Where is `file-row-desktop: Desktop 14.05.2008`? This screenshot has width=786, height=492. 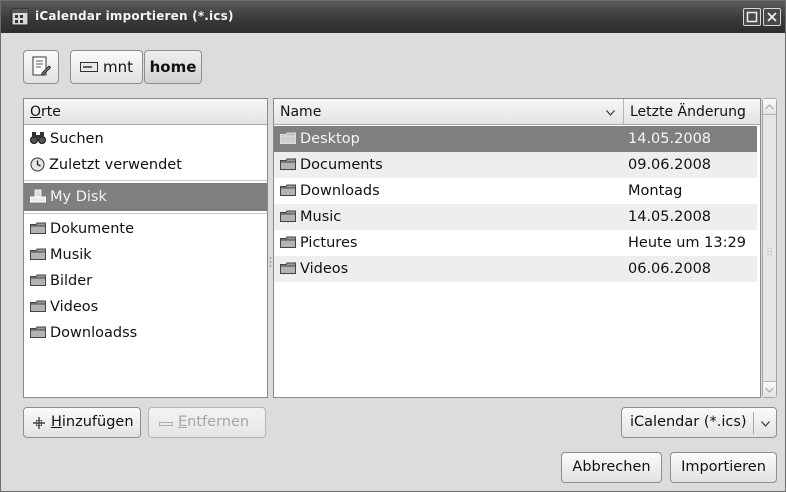 file-row-desktop: Desktop 14.05.2008 is located at coordinates (515, 139).